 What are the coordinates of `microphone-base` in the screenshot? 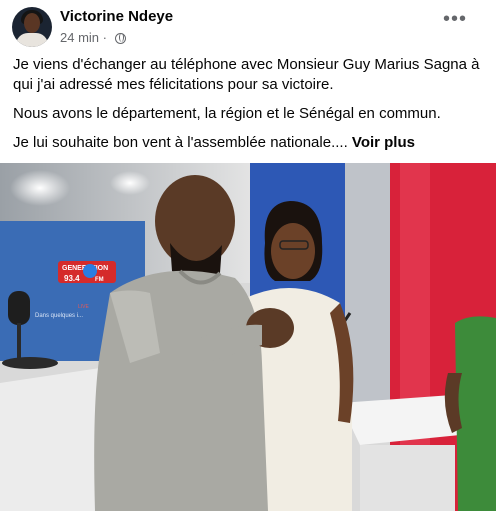 It's located at (30, 363).